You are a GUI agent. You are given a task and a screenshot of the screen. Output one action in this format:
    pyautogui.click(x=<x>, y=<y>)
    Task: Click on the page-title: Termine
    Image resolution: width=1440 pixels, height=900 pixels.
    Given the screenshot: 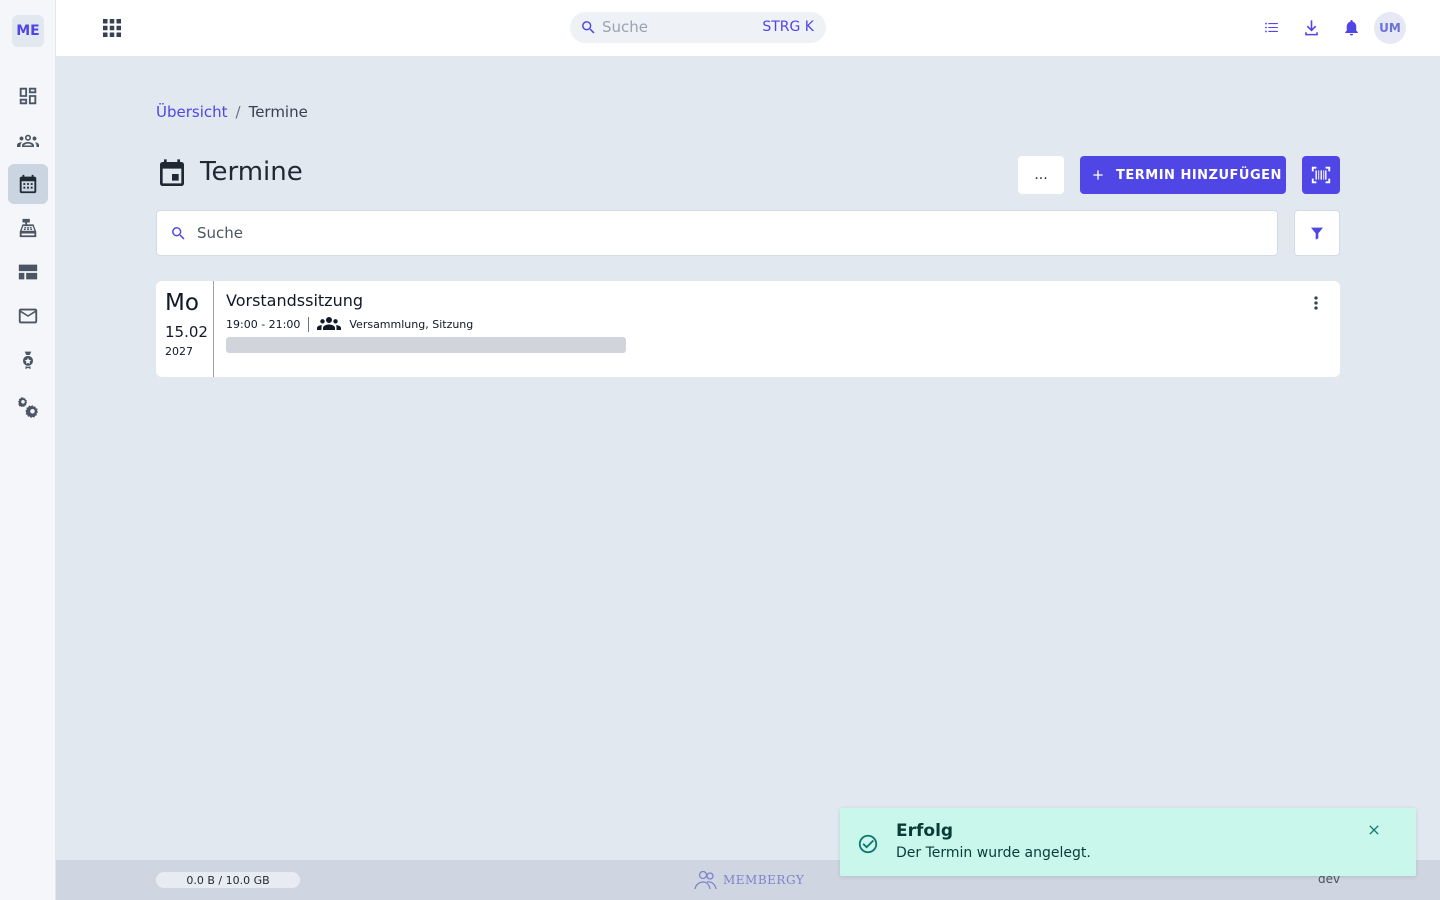 What is the action you would take?
    pyautogui.click(x=251, y=172)
    